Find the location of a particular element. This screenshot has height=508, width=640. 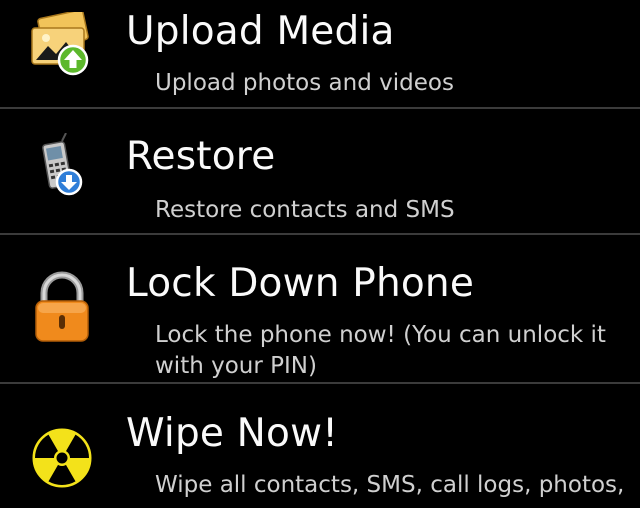

menu-item-description: Upload photos and videos is located at coordinates (304, 83).